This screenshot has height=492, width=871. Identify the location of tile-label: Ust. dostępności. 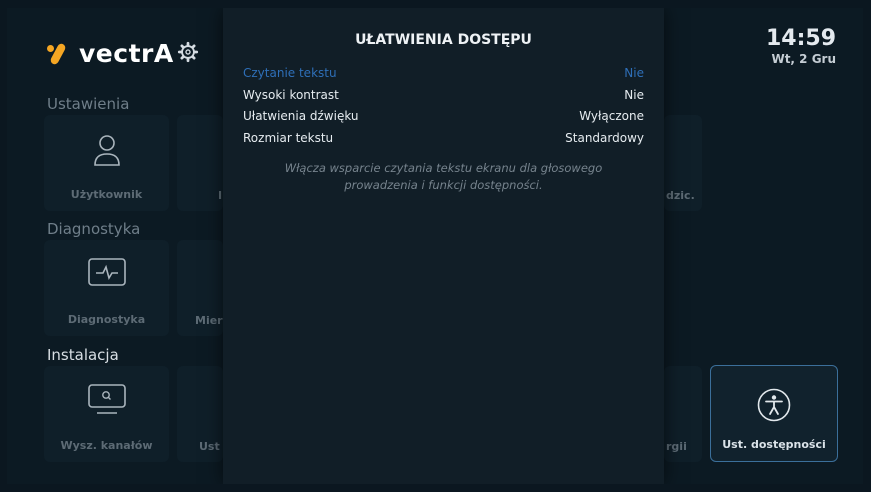
(774, 444).